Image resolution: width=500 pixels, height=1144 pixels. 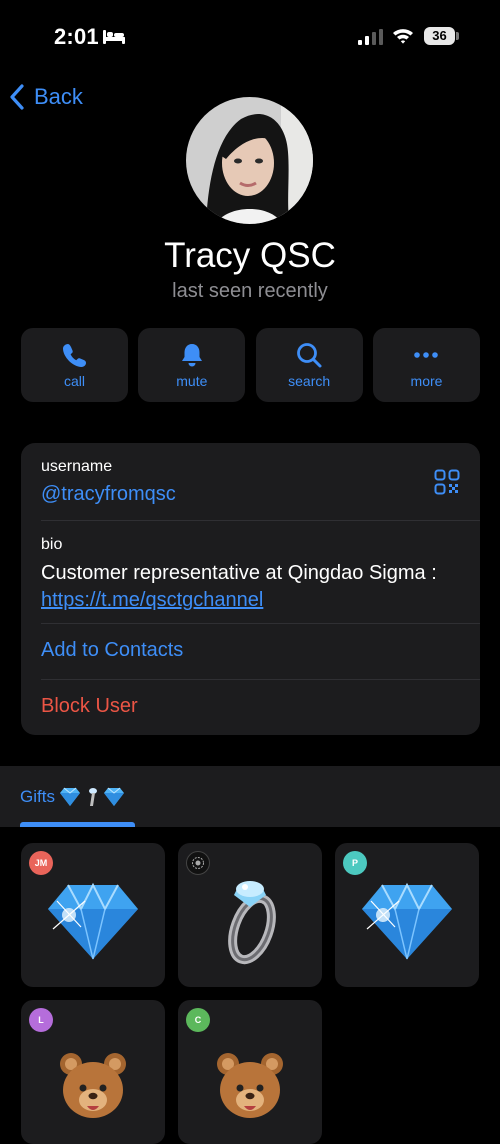 I want to click on search-icon, so click(x=309, y=355).